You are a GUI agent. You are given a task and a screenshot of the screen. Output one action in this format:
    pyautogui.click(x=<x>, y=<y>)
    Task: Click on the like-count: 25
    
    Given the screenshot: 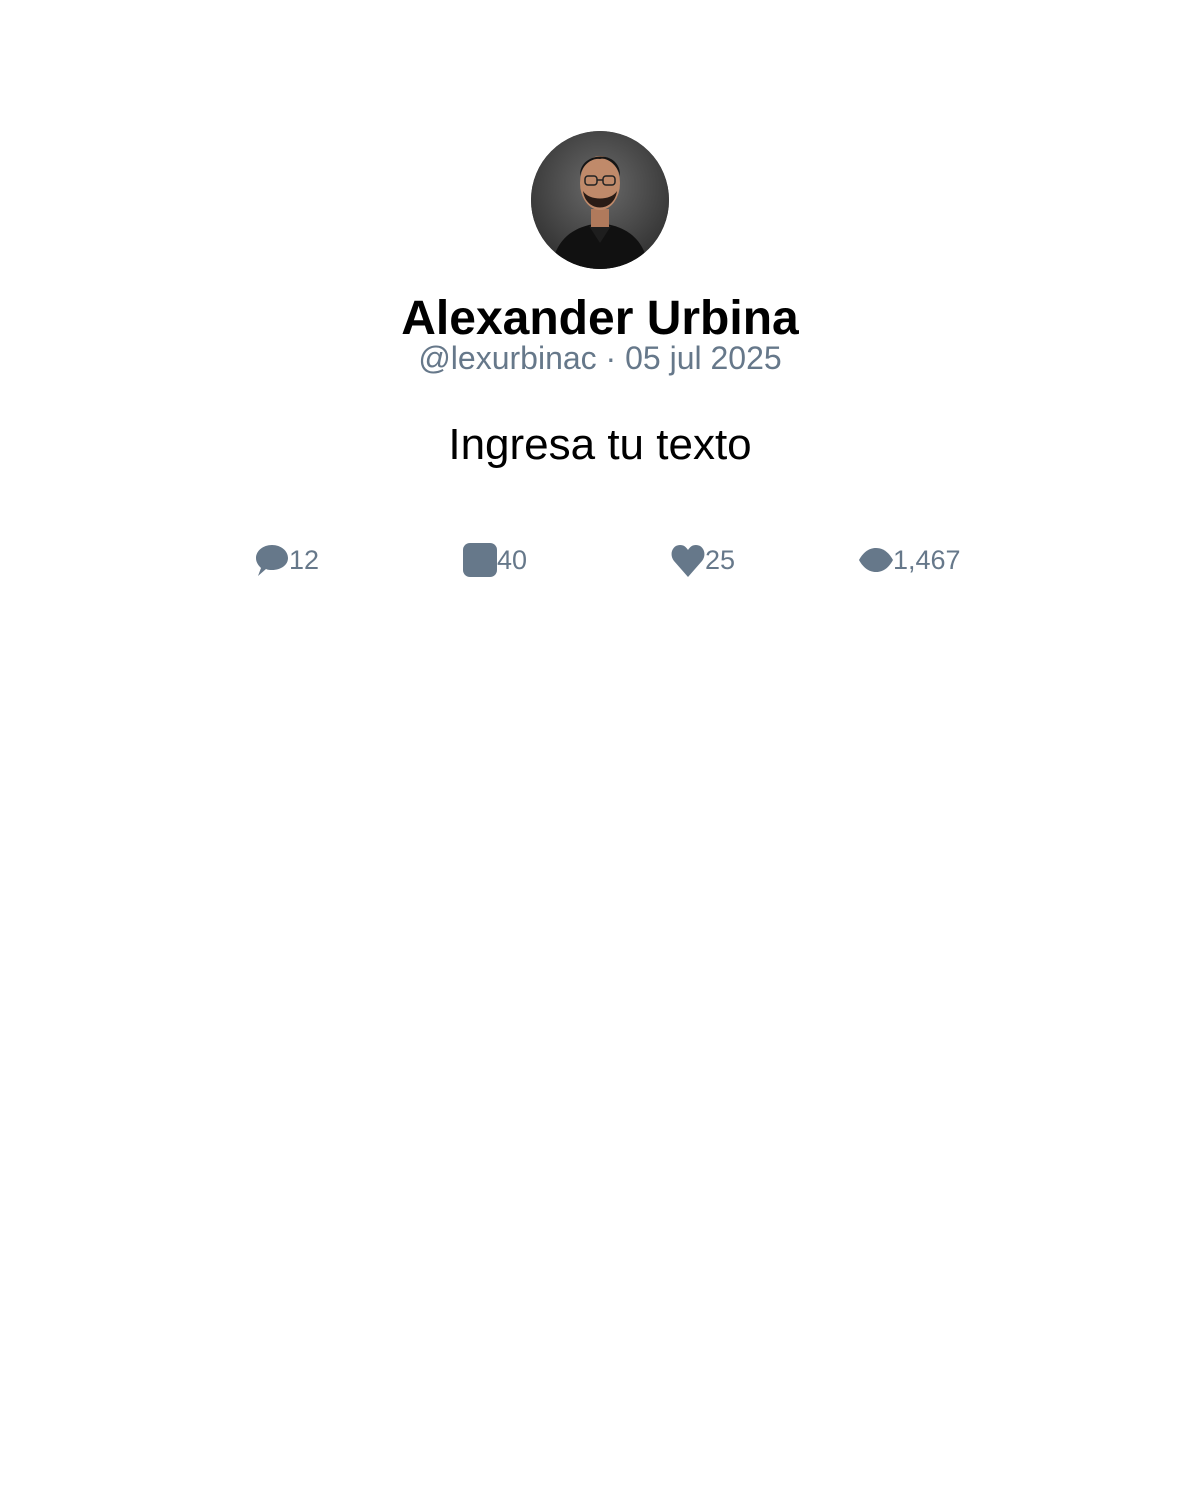 What is the action you would take?
    pyautogui.click(x=720, y=560)
    